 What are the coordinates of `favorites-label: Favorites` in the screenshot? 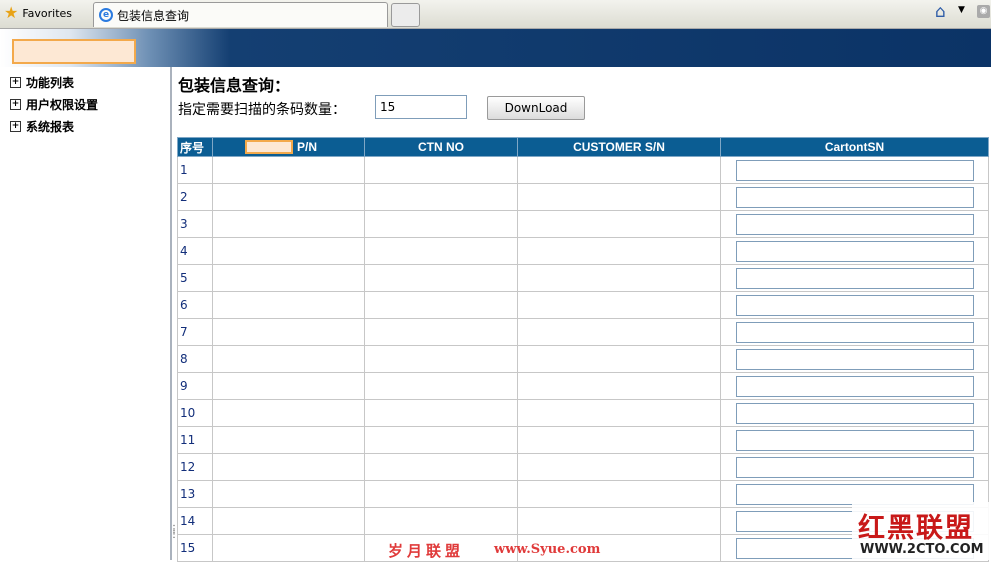 It's located at (47, 13).